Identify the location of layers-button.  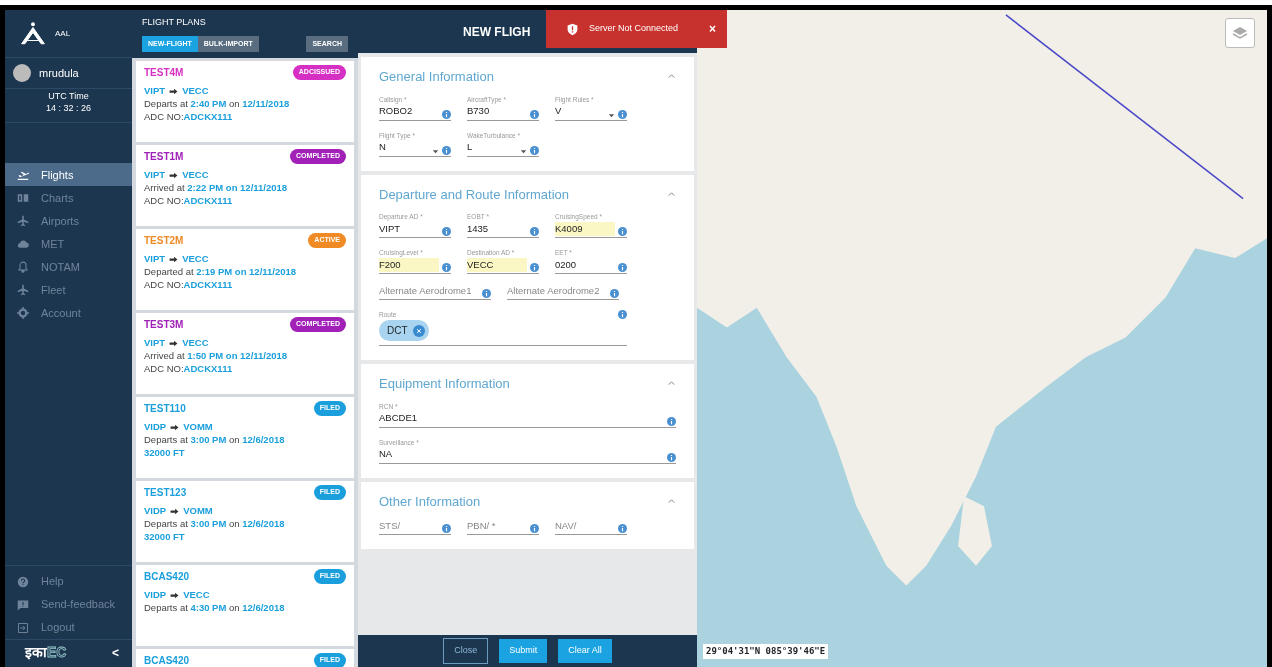
(1240, 33).